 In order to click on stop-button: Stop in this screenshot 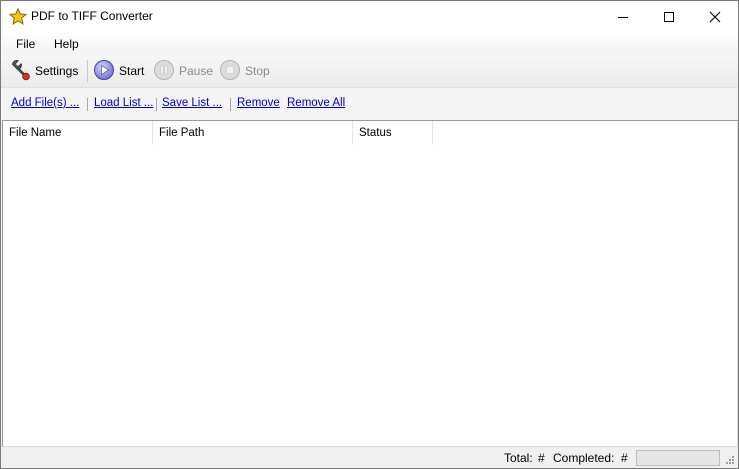, I will do `click(244, 71)`.